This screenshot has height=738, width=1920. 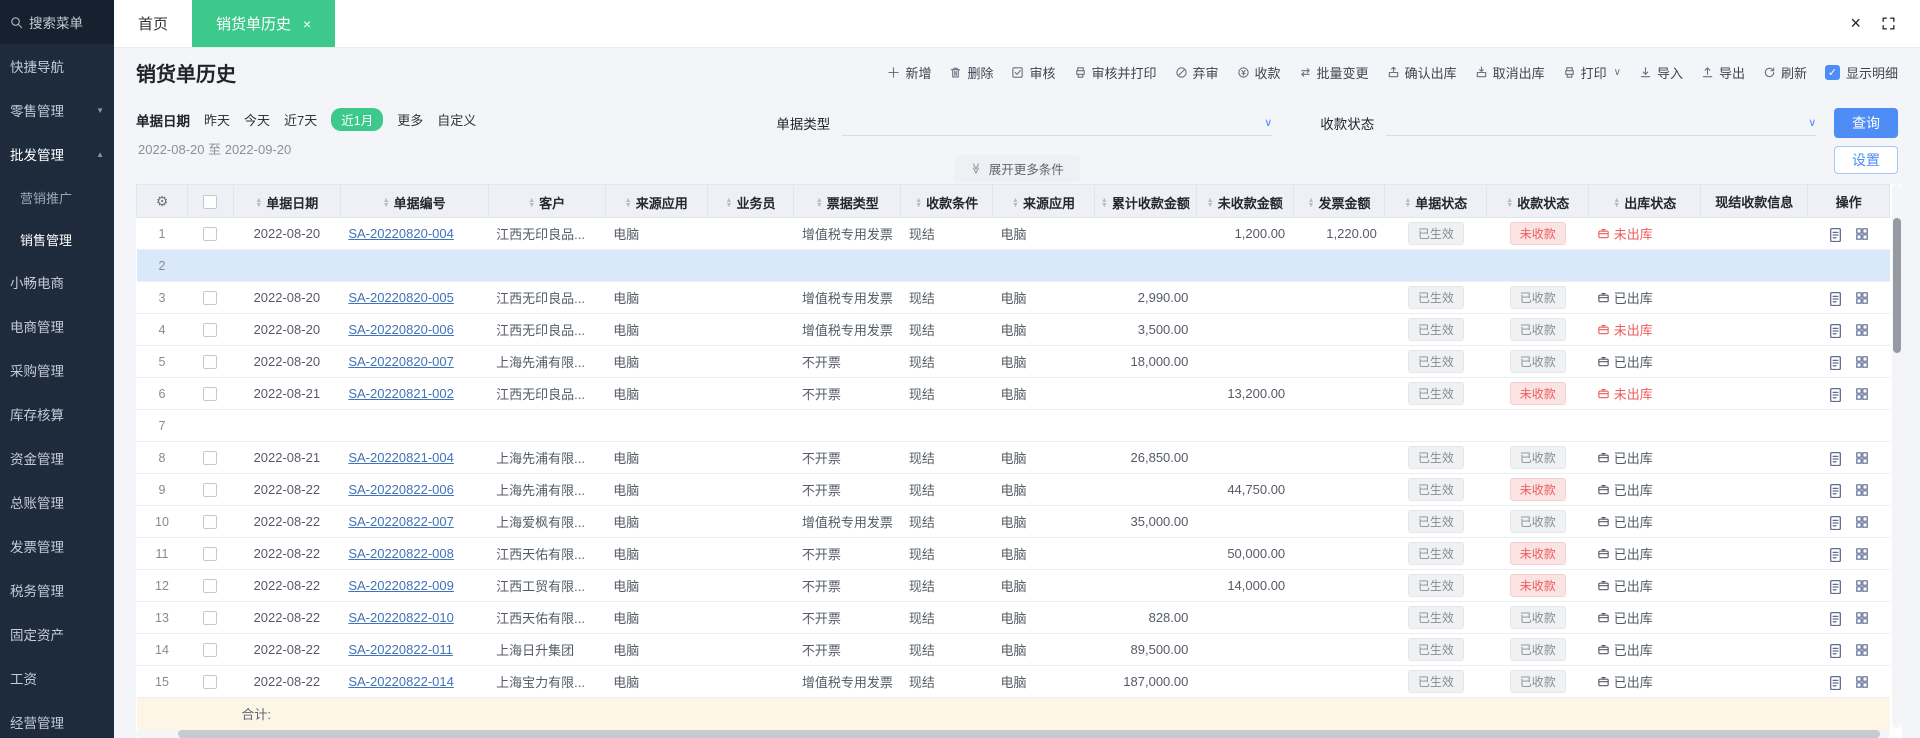 What do you see at coordinates (1339, 201) in the screenshot?
I see `column-header-invoice-amount: ▲ ▼ 发票金额` at bounding box center [1339, 201].